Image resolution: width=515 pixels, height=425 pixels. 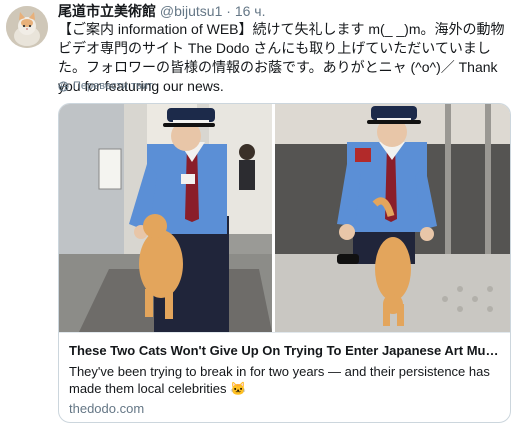 I want to click on translate-label: Перевести твит, so click(x=113, y=86).